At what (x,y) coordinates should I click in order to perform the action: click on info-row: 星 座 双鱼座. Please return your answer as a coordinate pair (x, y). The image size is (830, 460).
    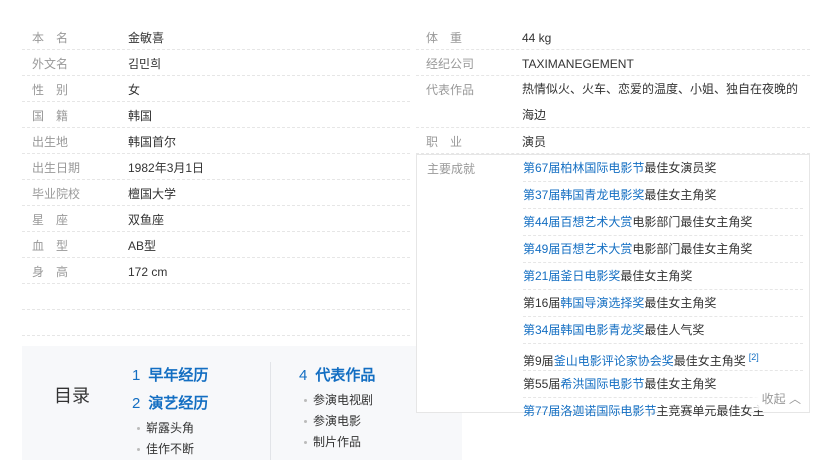
    Looking at the image, I should click on (216, 219).